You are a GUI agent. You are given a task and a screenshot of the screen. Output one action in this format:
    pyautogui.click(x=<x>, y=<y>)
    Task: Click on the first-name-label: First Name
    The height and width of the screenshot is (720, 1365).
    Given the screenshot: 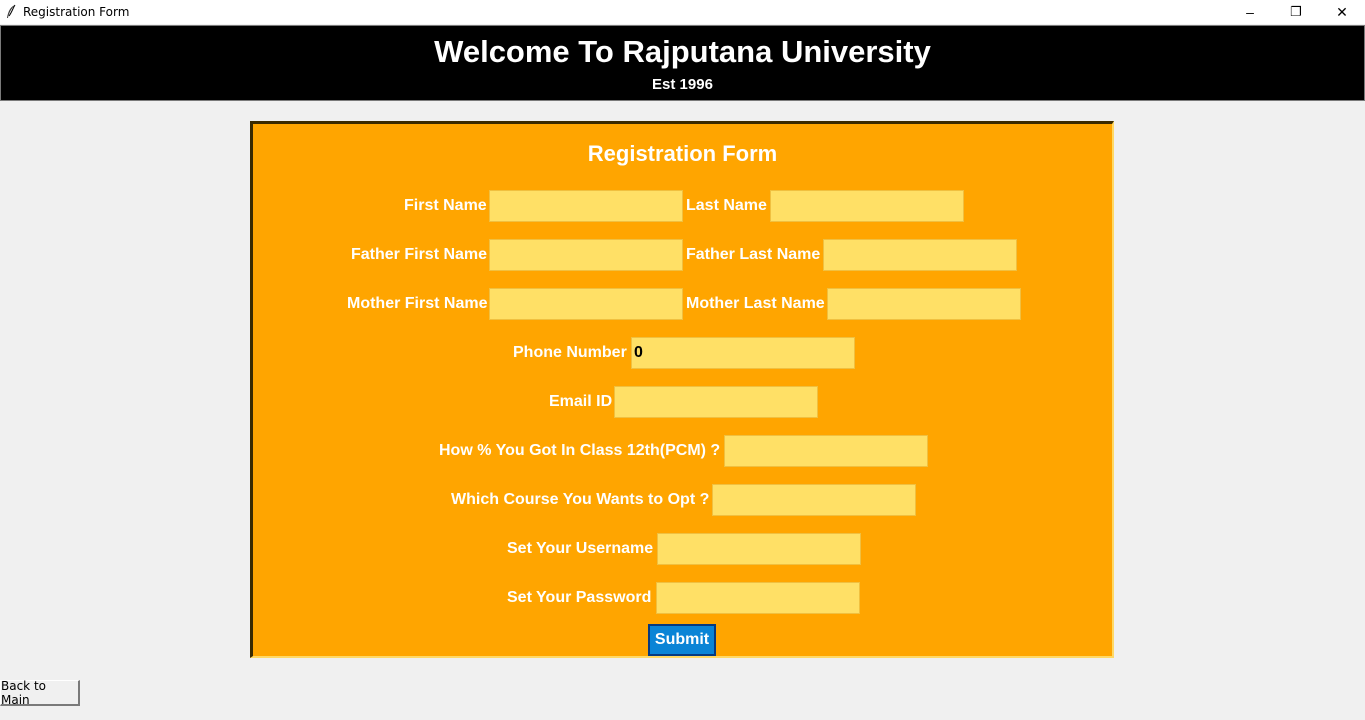 What is the action you would take?
    pyautogui.click(x=445, y=205)
    